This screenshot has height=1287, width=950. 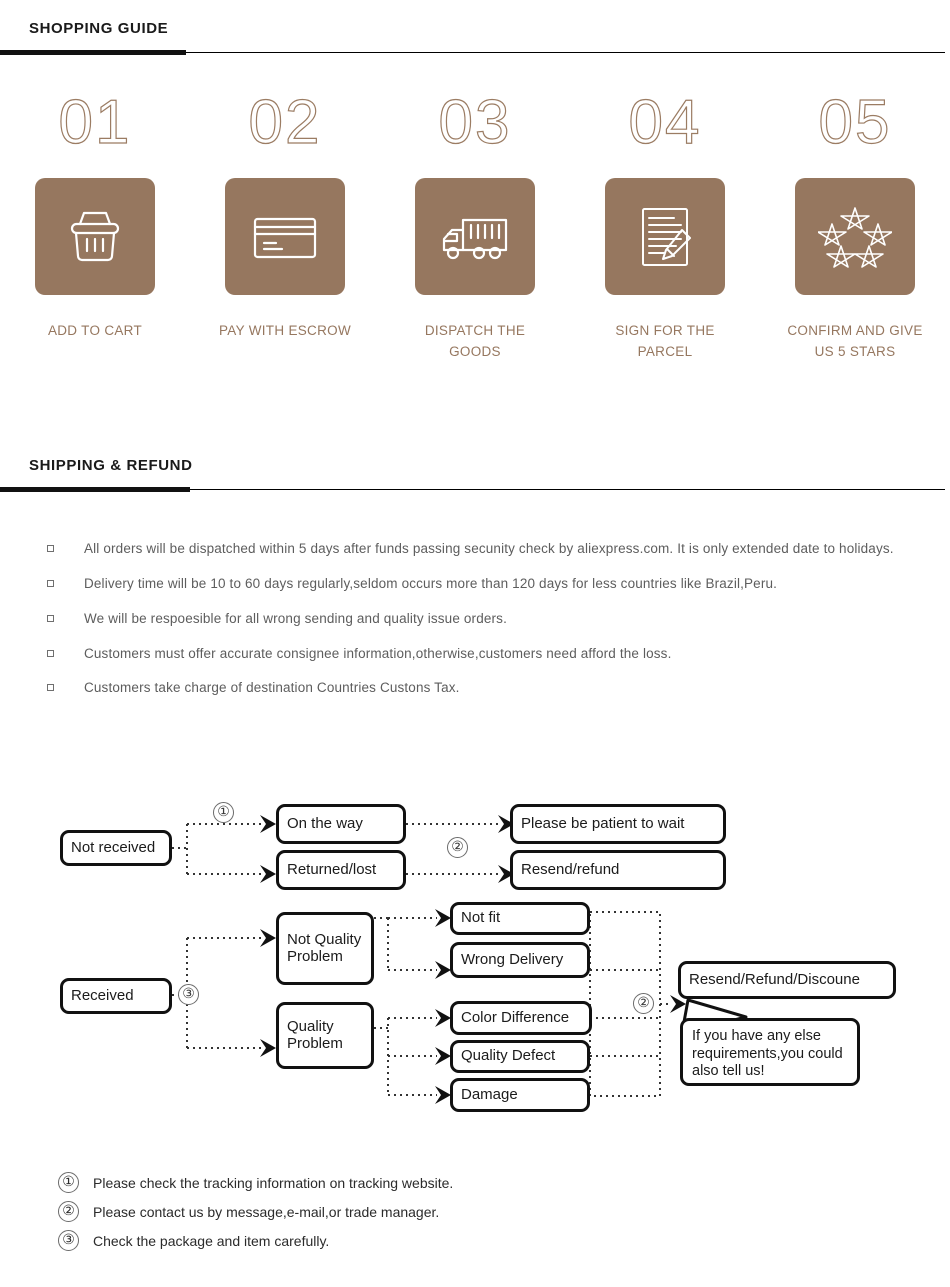 What do you see at coordinates (475, 489) in the screenshot?
I see `shipping-refund-rule` at bounding box center [475, 489].